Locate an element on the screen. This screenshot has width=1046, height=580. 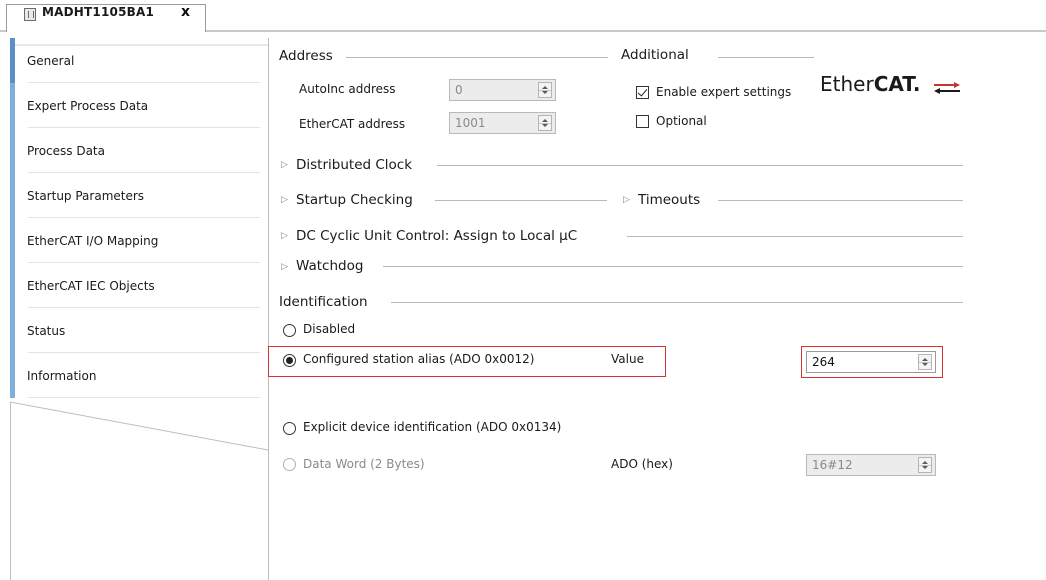
nav-item-label: Expert Process Data is located at coordinates (88, 105).